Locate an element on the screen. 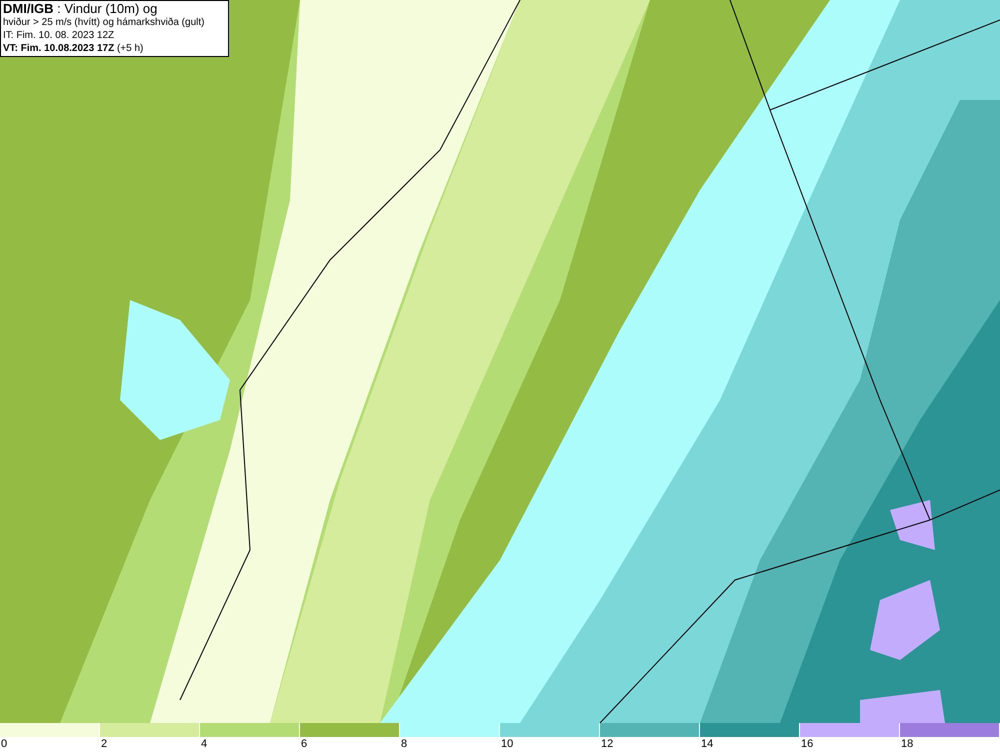  title-text: IT: Fim. 10. 08. 2023 12Z is located at coordinates (59, 35).